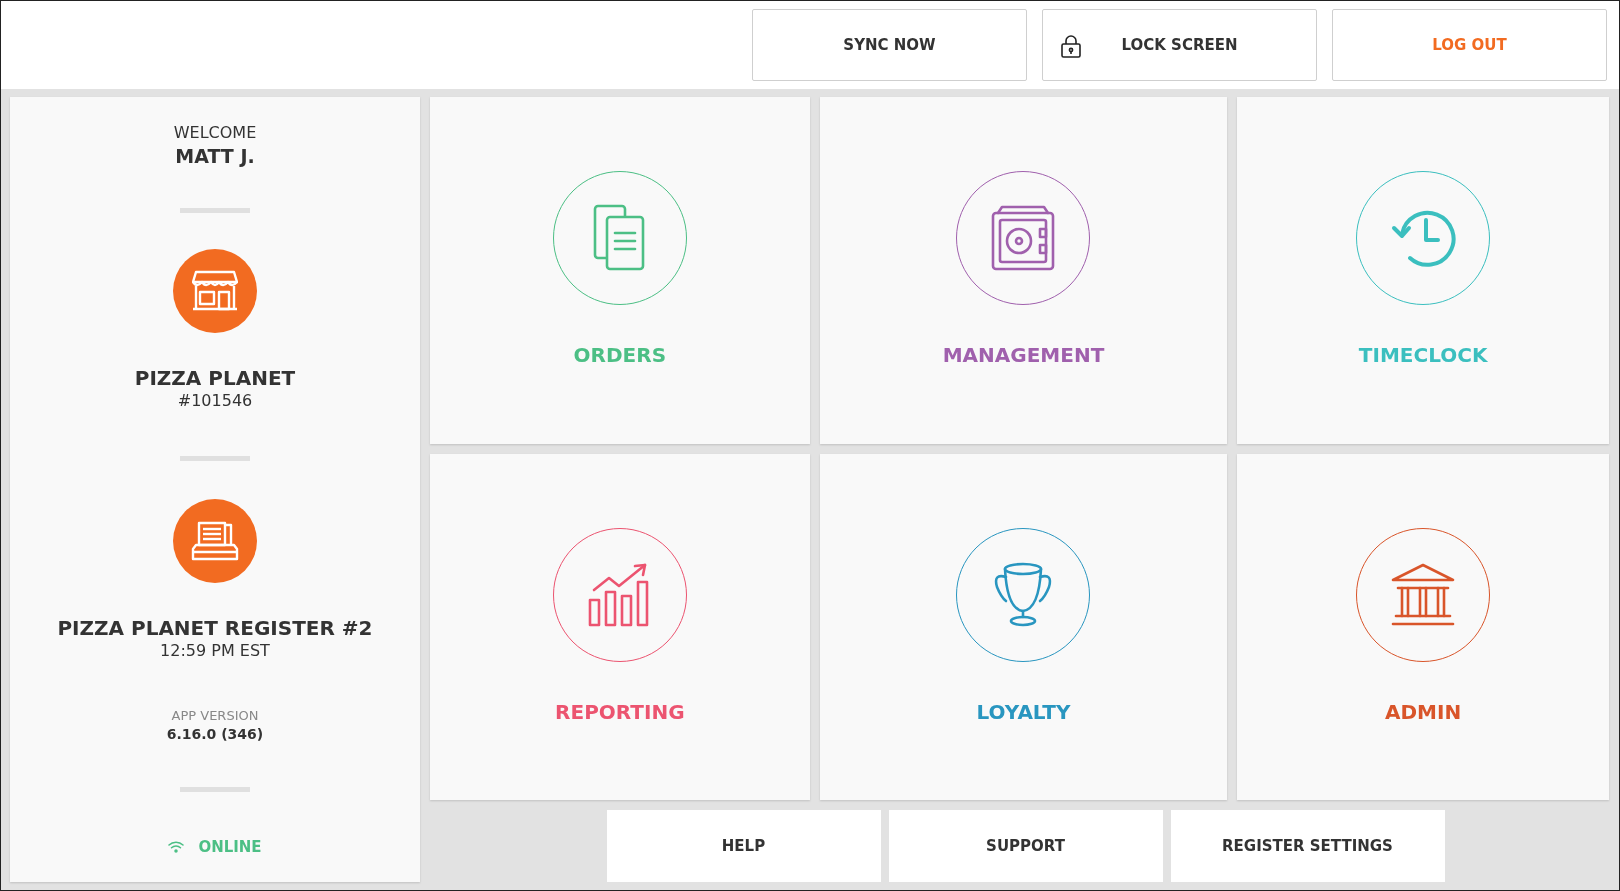  What do you see at coordinates (889, 45) in the screenshot?
I see `sync-button: SYNC NOW` at bounding box center [889, 45].